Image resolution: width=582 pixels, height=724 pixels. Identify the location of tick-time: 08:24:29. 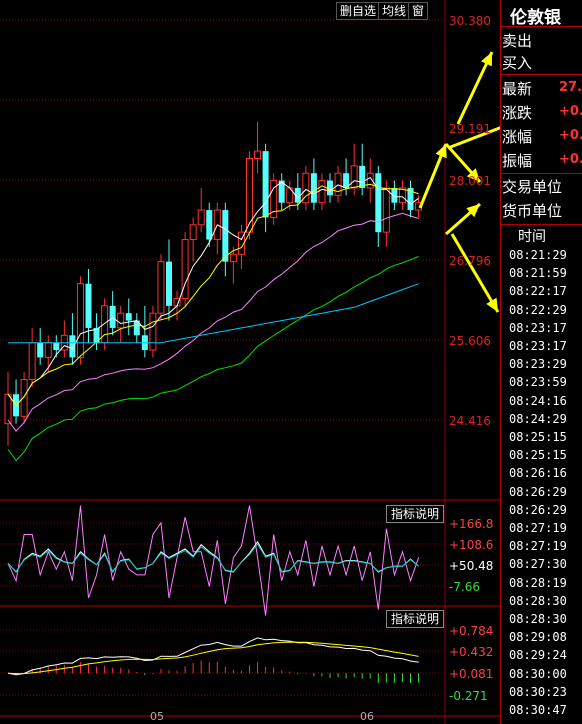
(538, 418).